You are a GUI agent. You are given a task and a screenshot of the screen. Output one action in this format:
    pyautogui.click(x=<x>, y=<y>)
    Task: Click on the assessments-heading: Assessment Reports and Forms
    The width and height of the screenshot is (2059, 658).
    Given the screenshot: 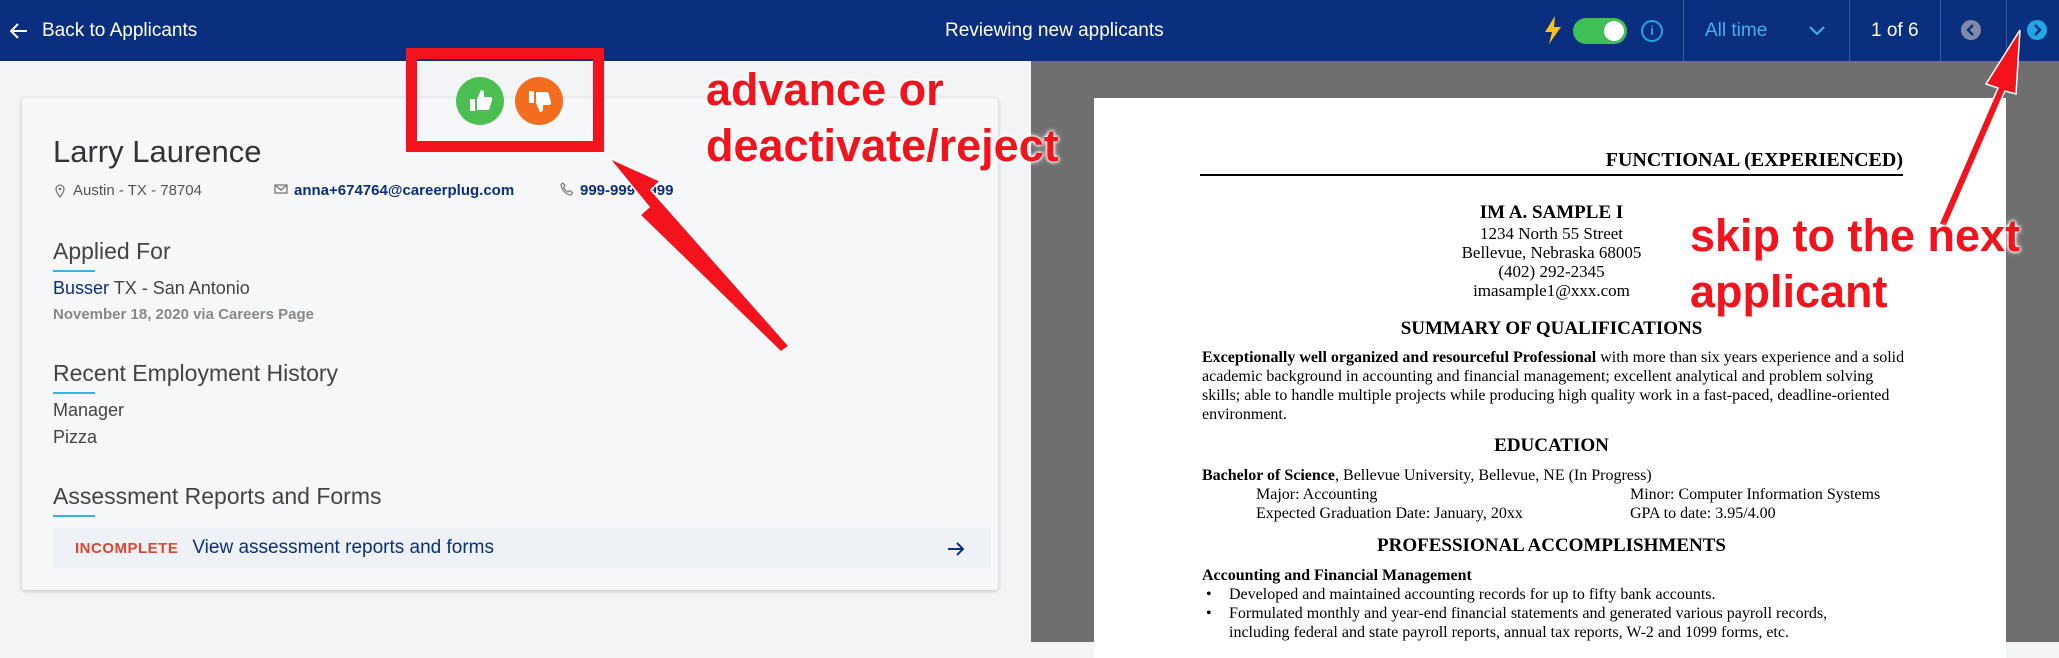 What is the action you would take?
    pyautogui.click(x=217, y=496)
    